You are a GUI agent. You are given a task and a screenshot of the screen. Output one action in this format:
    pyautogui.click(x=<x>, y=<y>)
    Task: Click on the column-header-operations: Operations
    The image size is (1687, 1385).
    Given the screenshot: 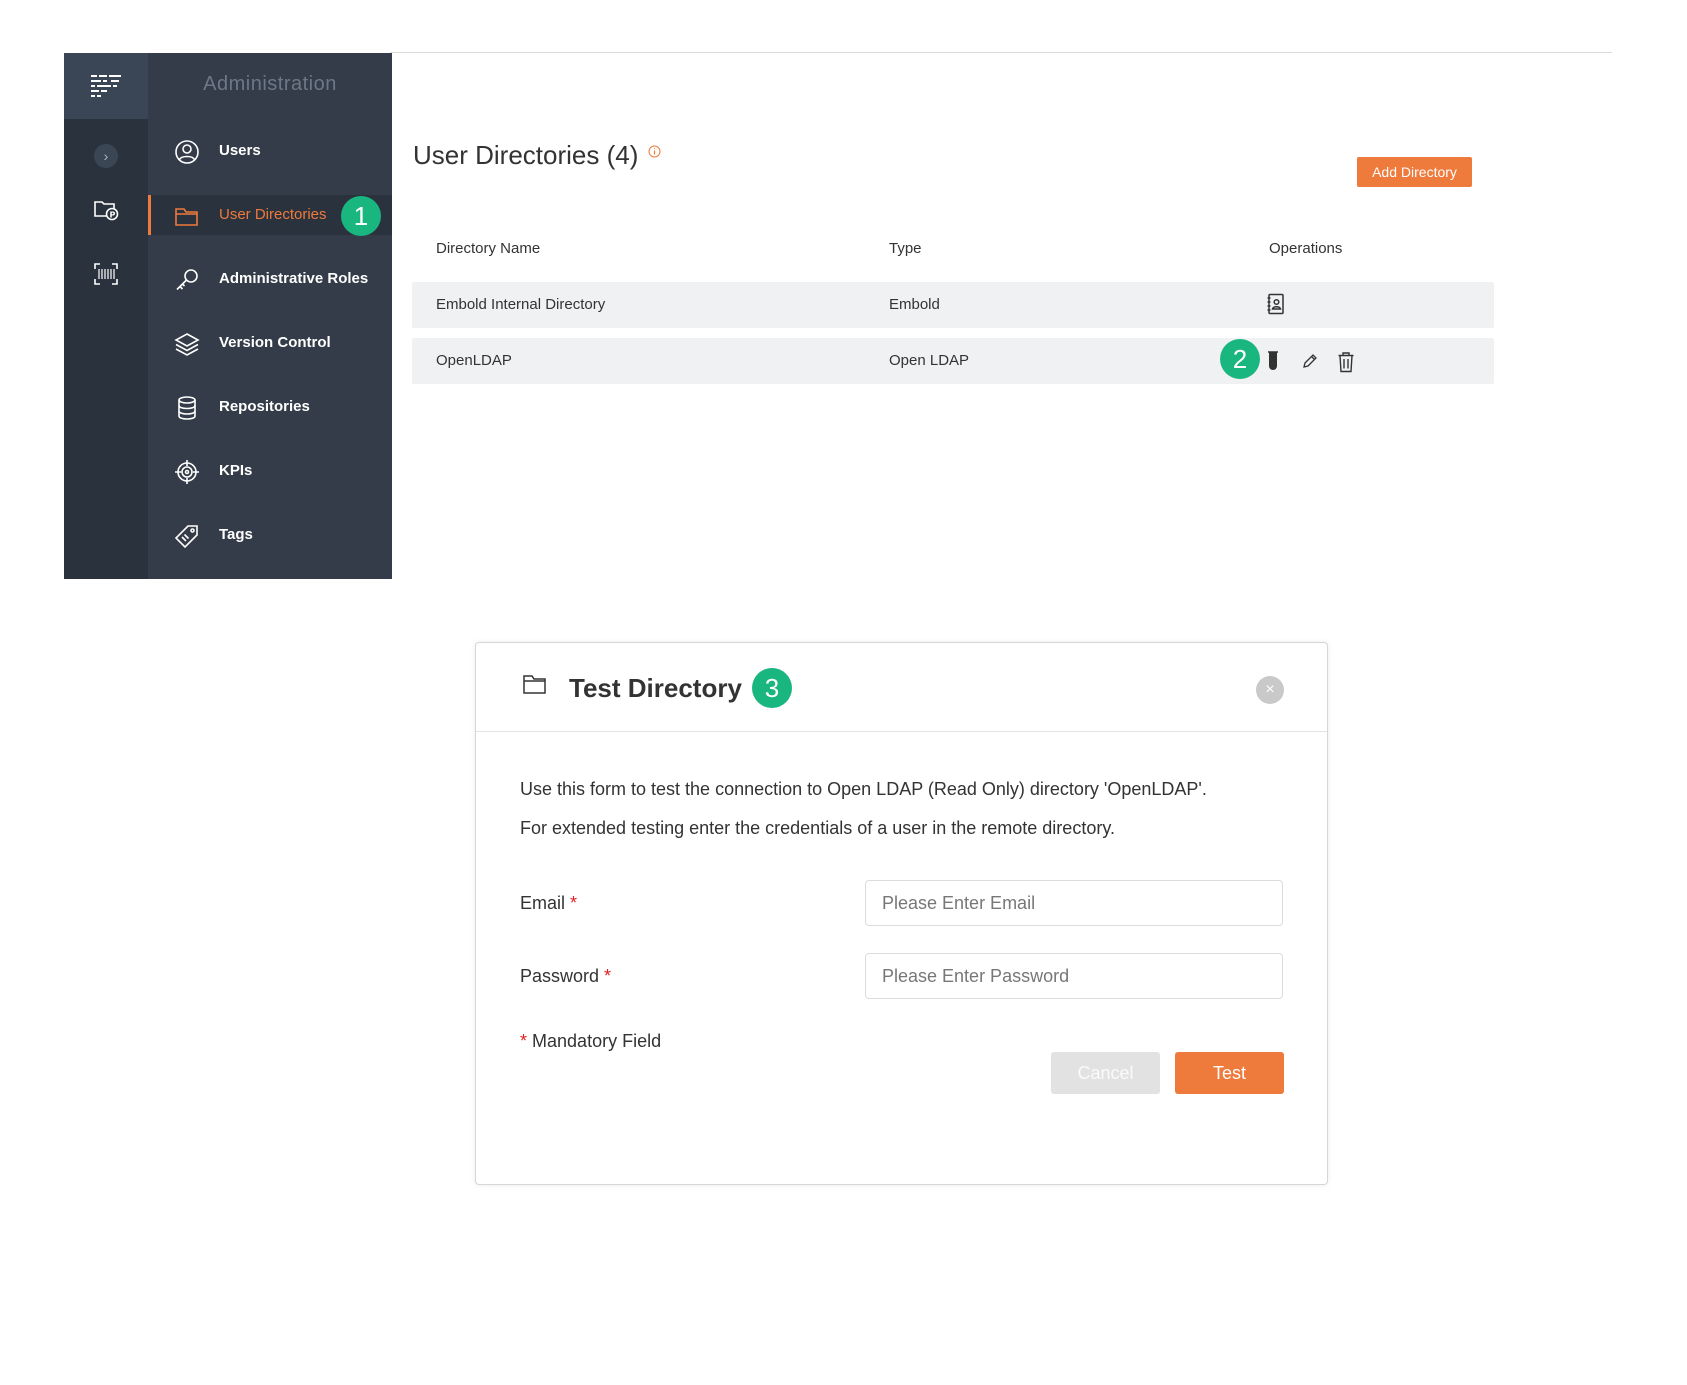 What is the action you would take?
    pyautogui.click(x=1306, y=248)
    